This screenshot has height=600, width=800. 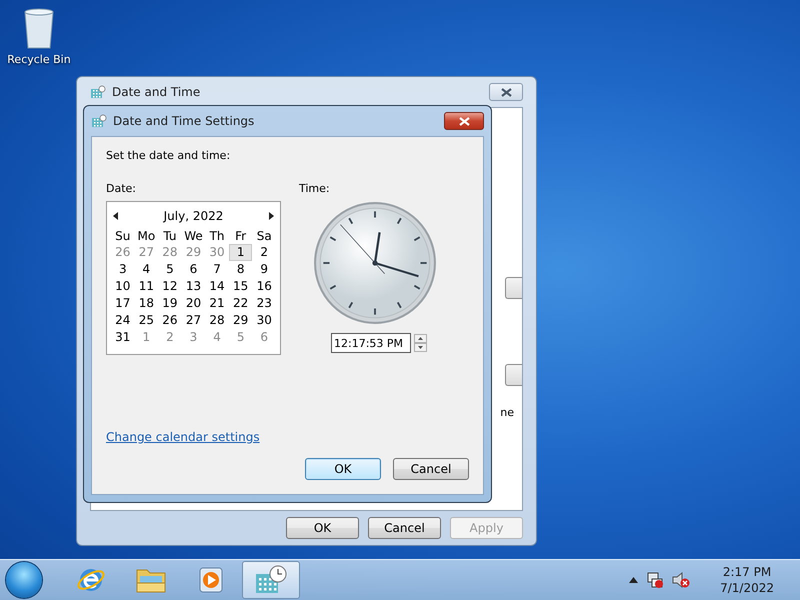 I want to click on time-field: 12:17:53 PM, so click(x=371, y=343).